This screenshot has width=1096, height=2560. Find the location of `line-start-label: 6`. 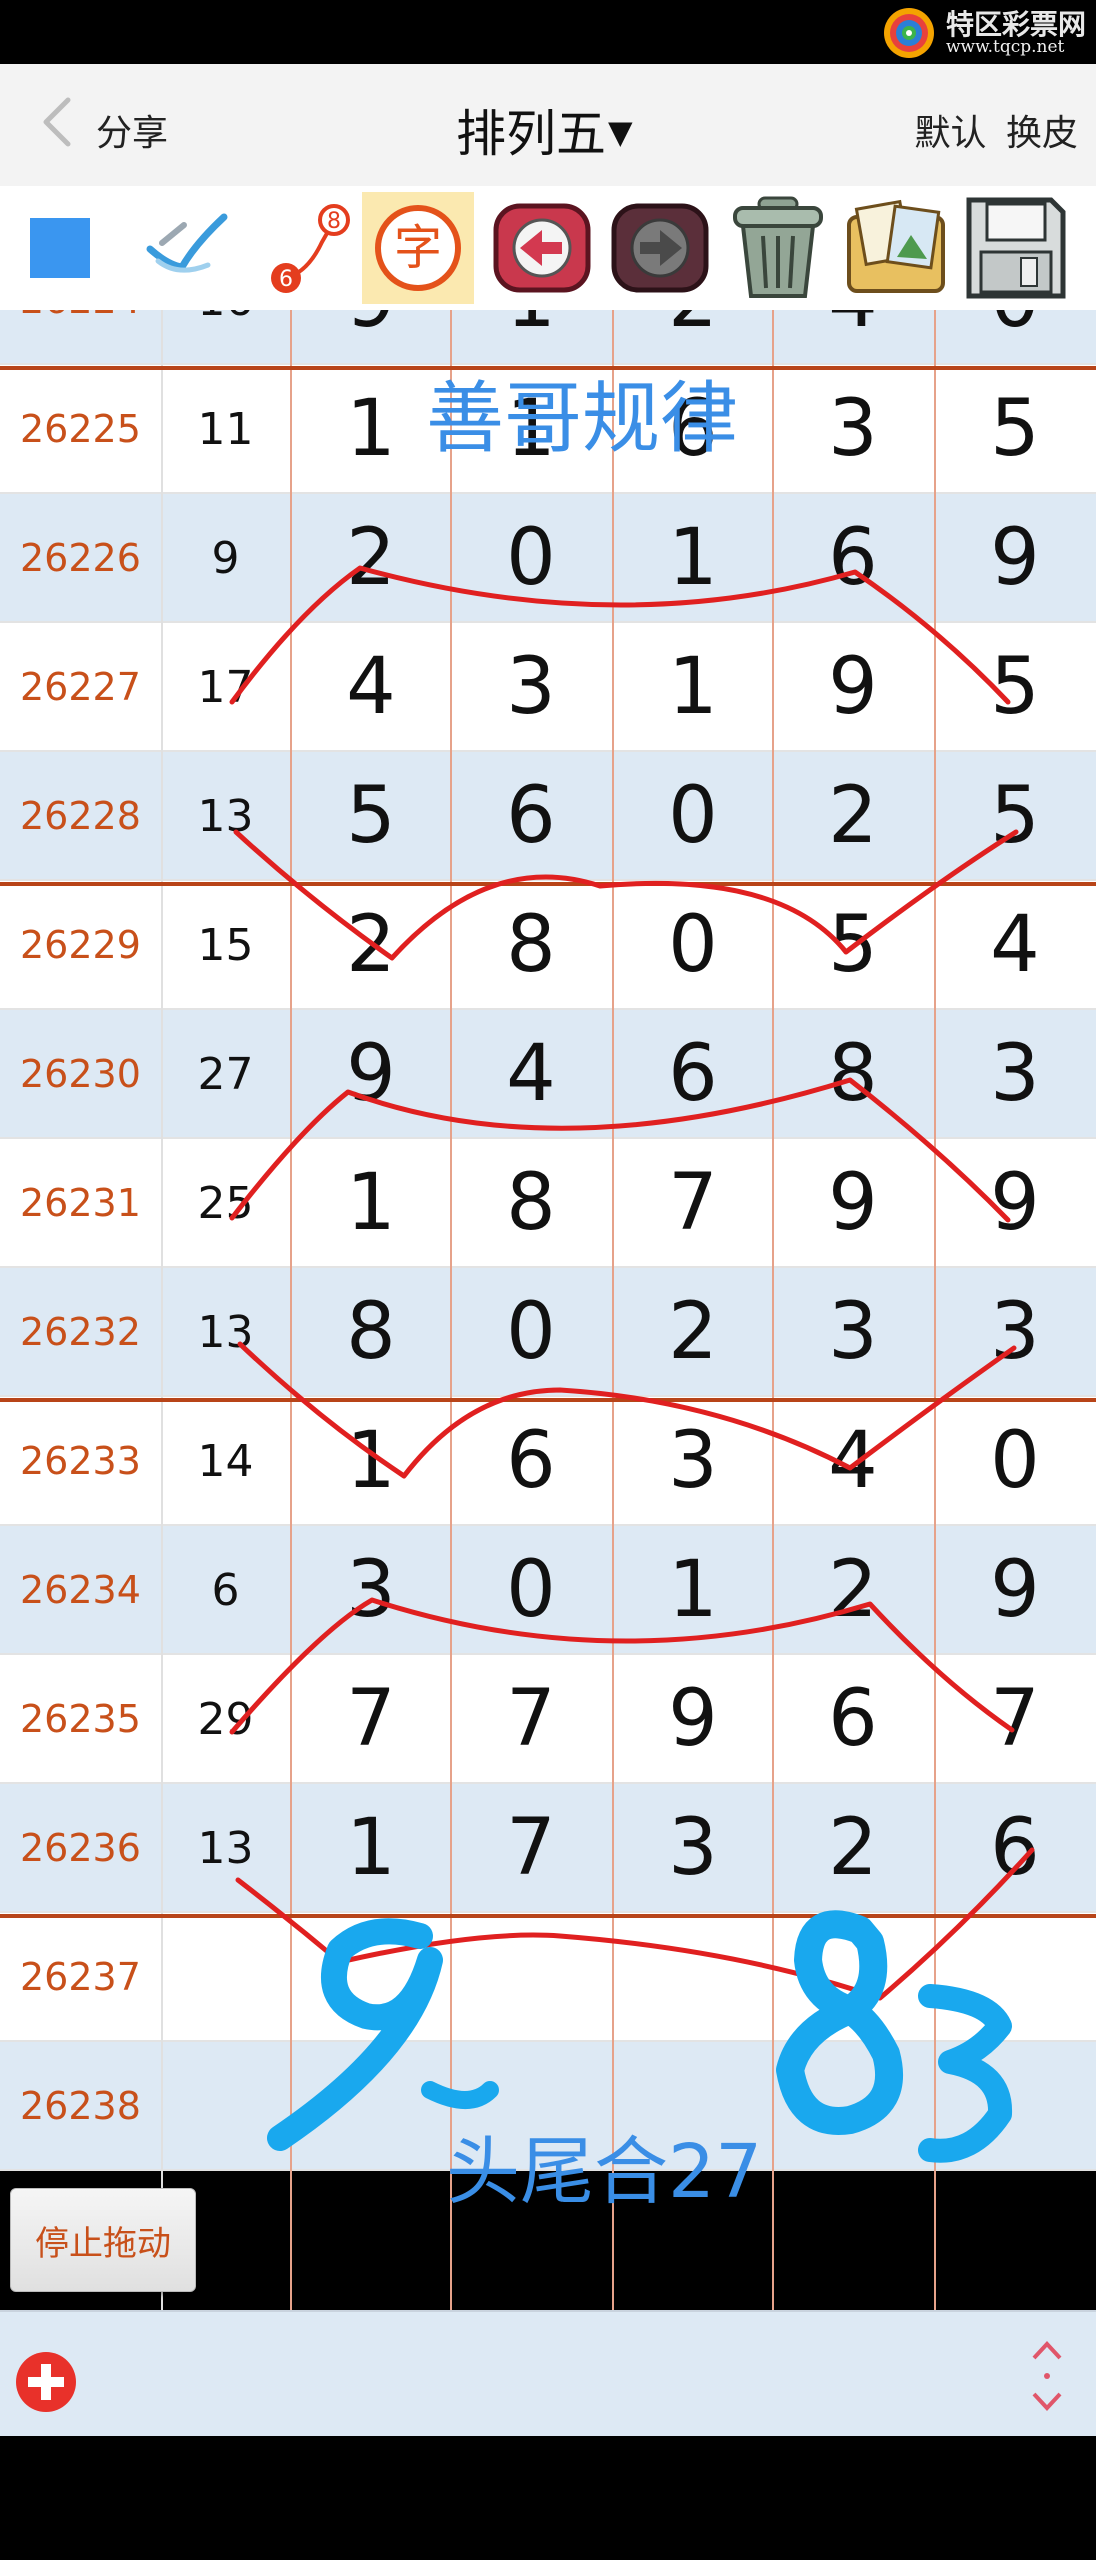

line-start-label: 6 is located at coordinates (286, 279).